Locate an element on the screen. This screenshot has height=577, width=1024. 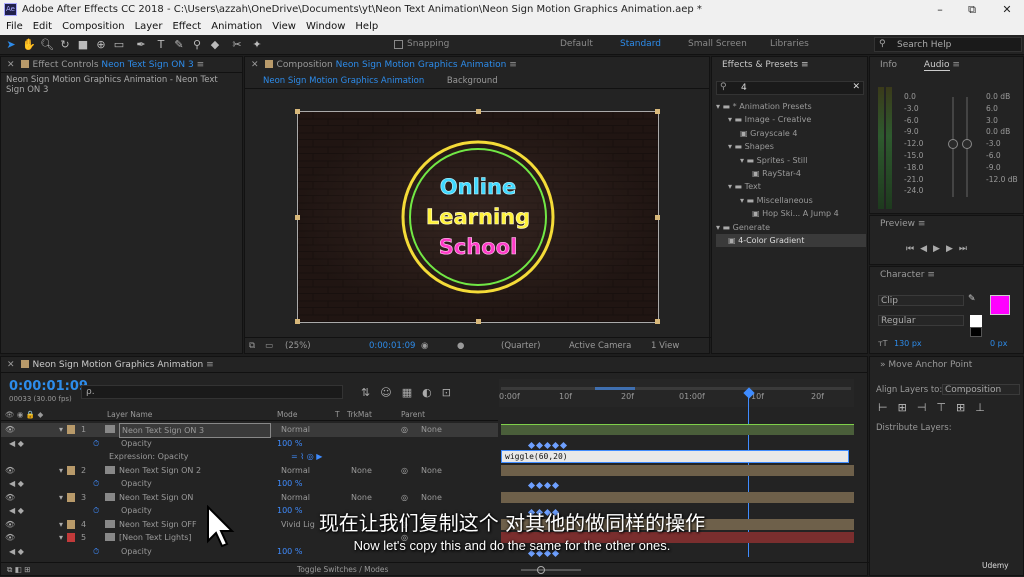
eyedropper-icon: ✎ is located at coordinates (972, 299).